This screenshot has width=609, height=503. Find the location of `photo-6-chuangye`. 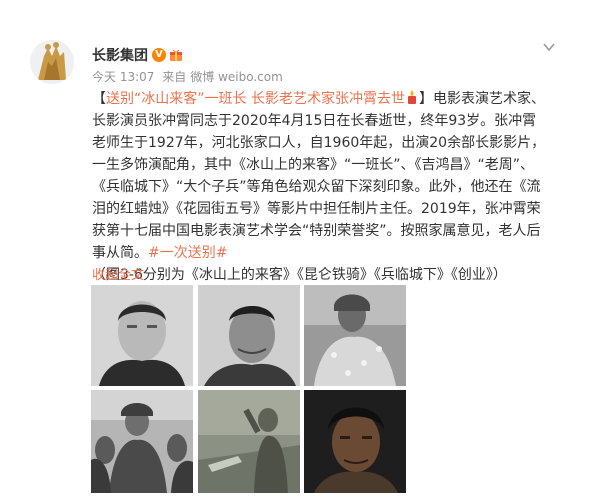

photo-6-chuangye is located at coordinates (355, 441).